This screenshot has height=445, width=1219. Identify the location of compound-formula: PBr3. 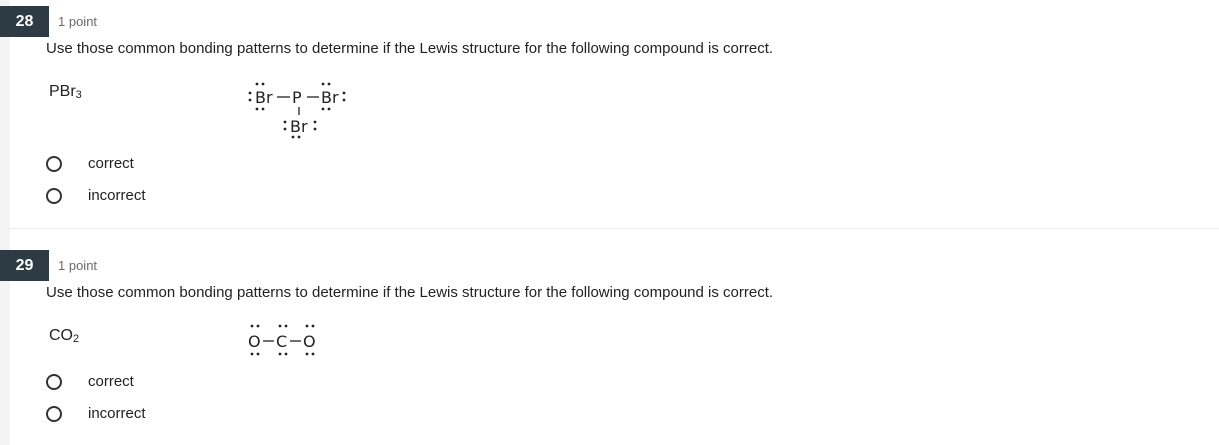
(65, 92).